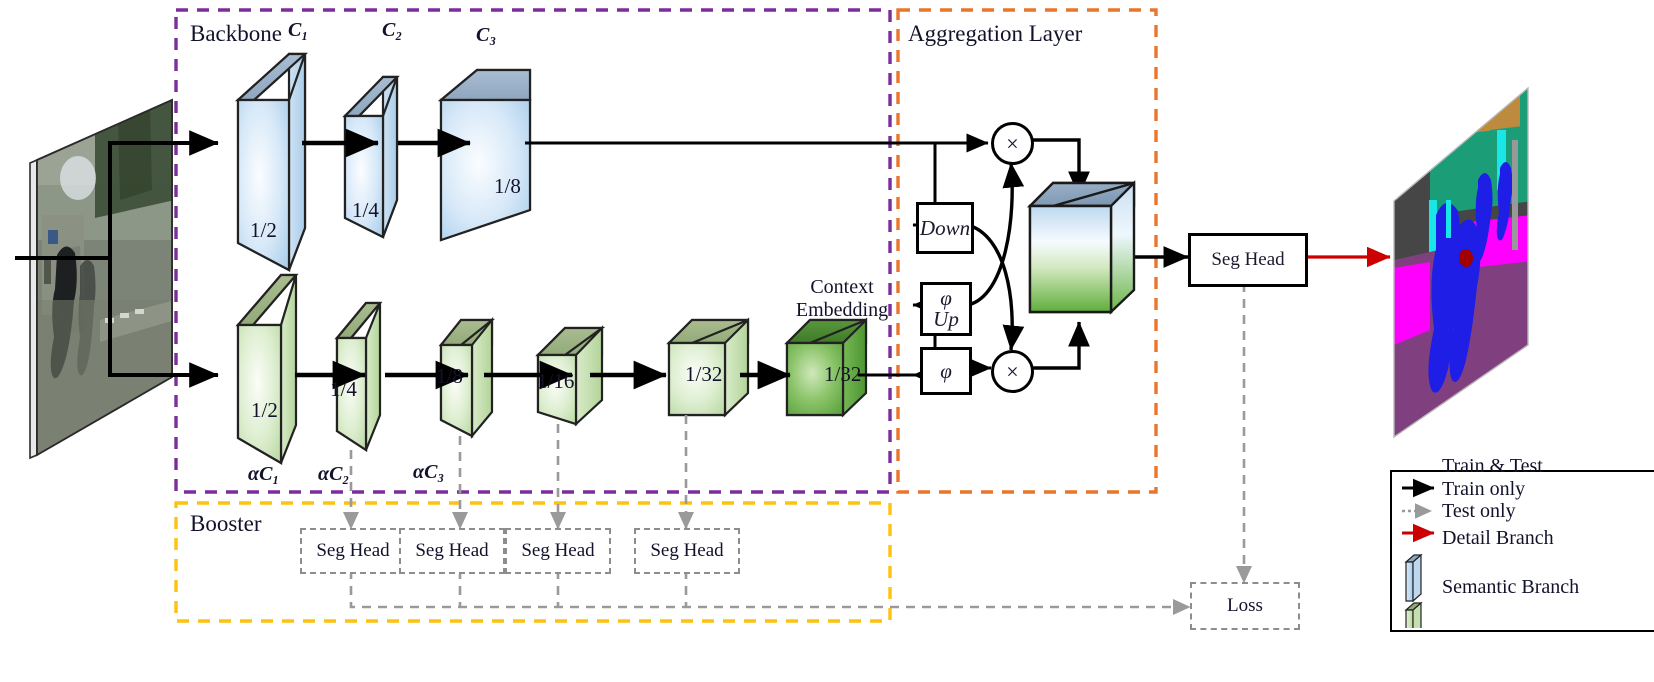 The image size is (1654, 682). What do you see at coordinates (645, 177) in the screenshot?
I see `detail-branch-edges` at bounding box center [645, 177].